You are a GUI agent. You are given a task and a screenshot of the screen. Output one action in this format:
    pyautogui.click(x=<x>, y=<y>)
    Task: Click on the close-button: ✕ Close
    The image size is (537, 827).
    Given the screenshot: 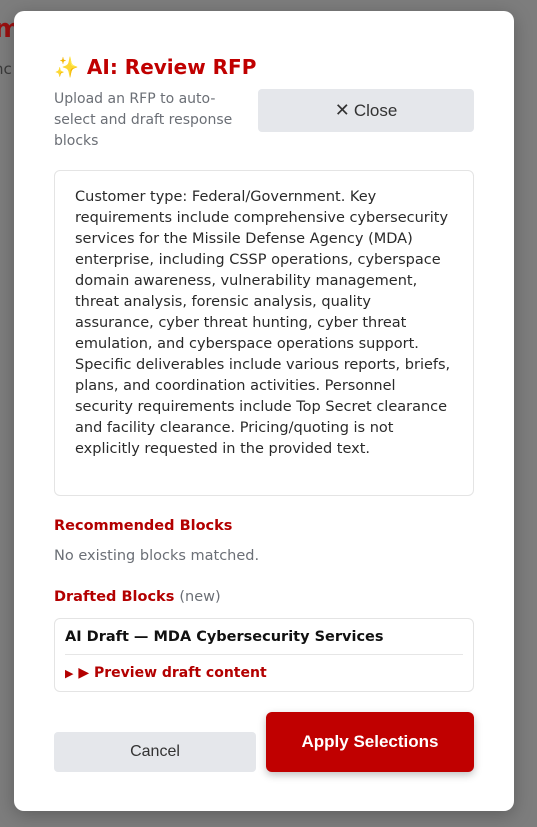 What is the action you would take?
    pyautogui.click(x=366, y=110)
    